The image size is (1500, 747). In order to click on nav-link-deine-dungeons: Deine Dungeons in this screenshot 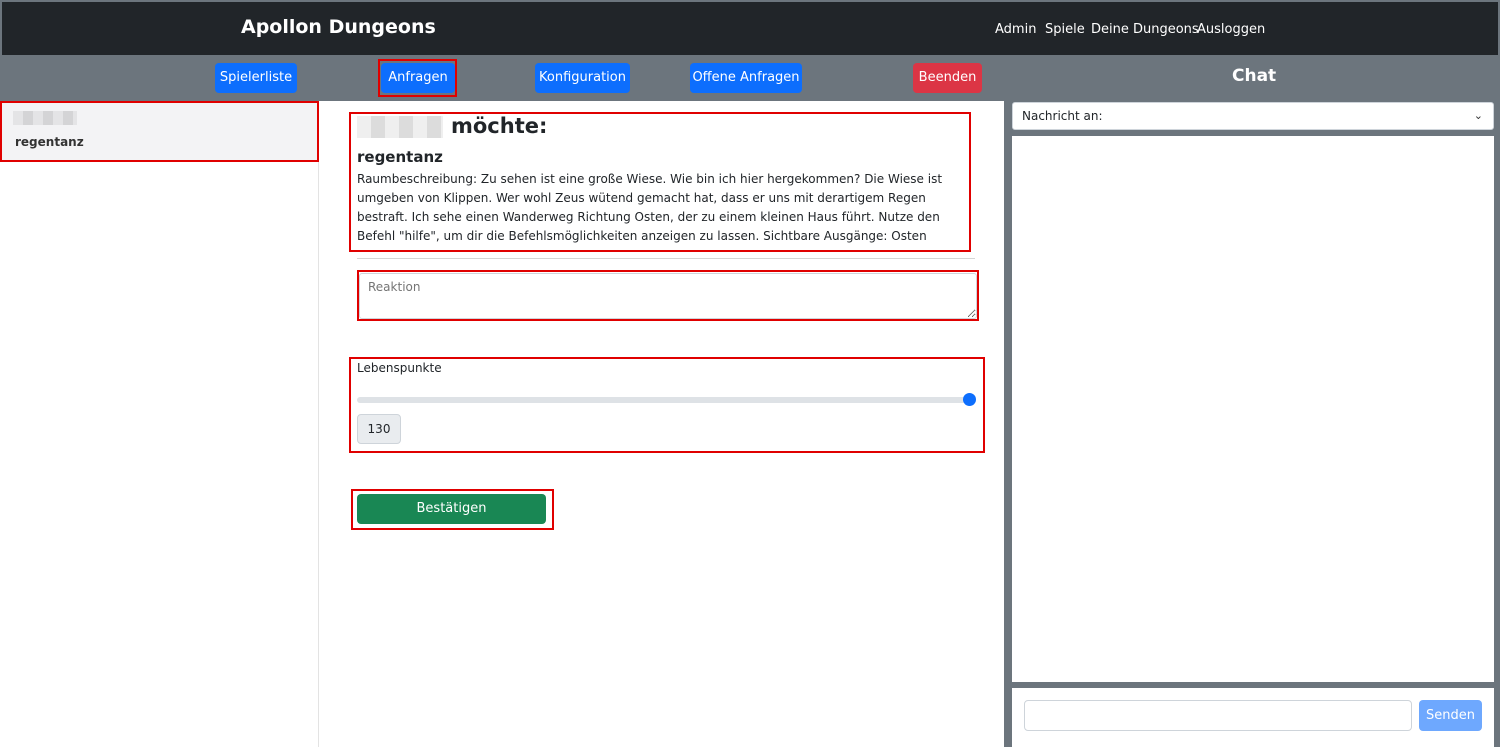, I will do `click(1145, 29)`.